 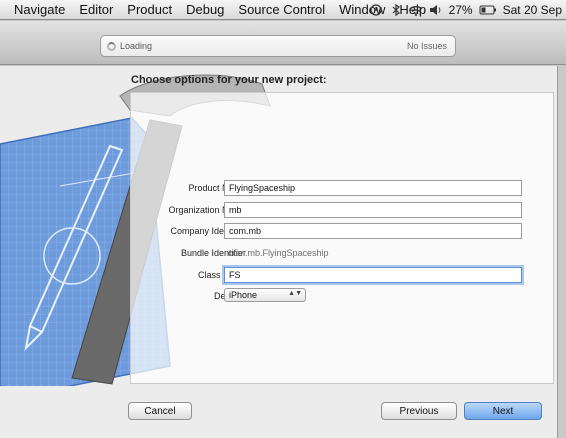 I want to click on menu-debug: Debug, so click(x=205, y=9).